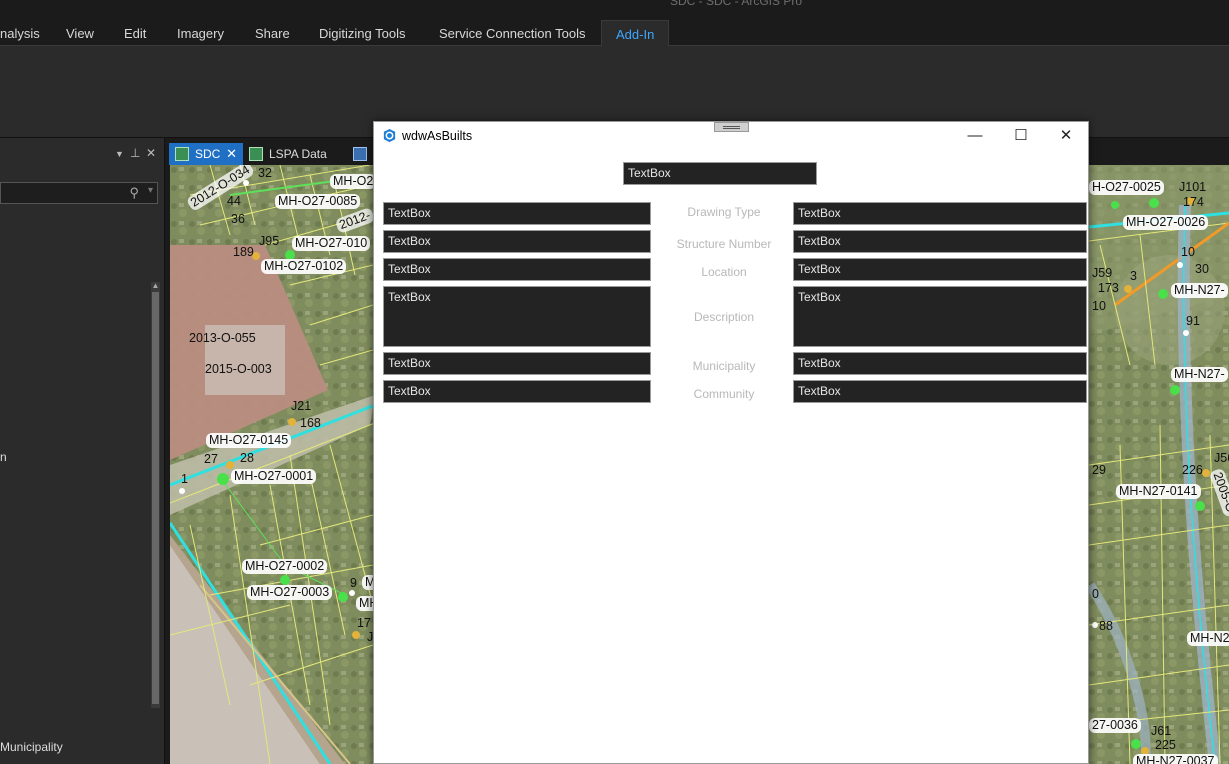 The width and height of the screenshot is (1229, 764). What do you see at coordinates (1099, 470) in the screenshot?
I see `map-label: 29` at bounding box center [1099, 470].